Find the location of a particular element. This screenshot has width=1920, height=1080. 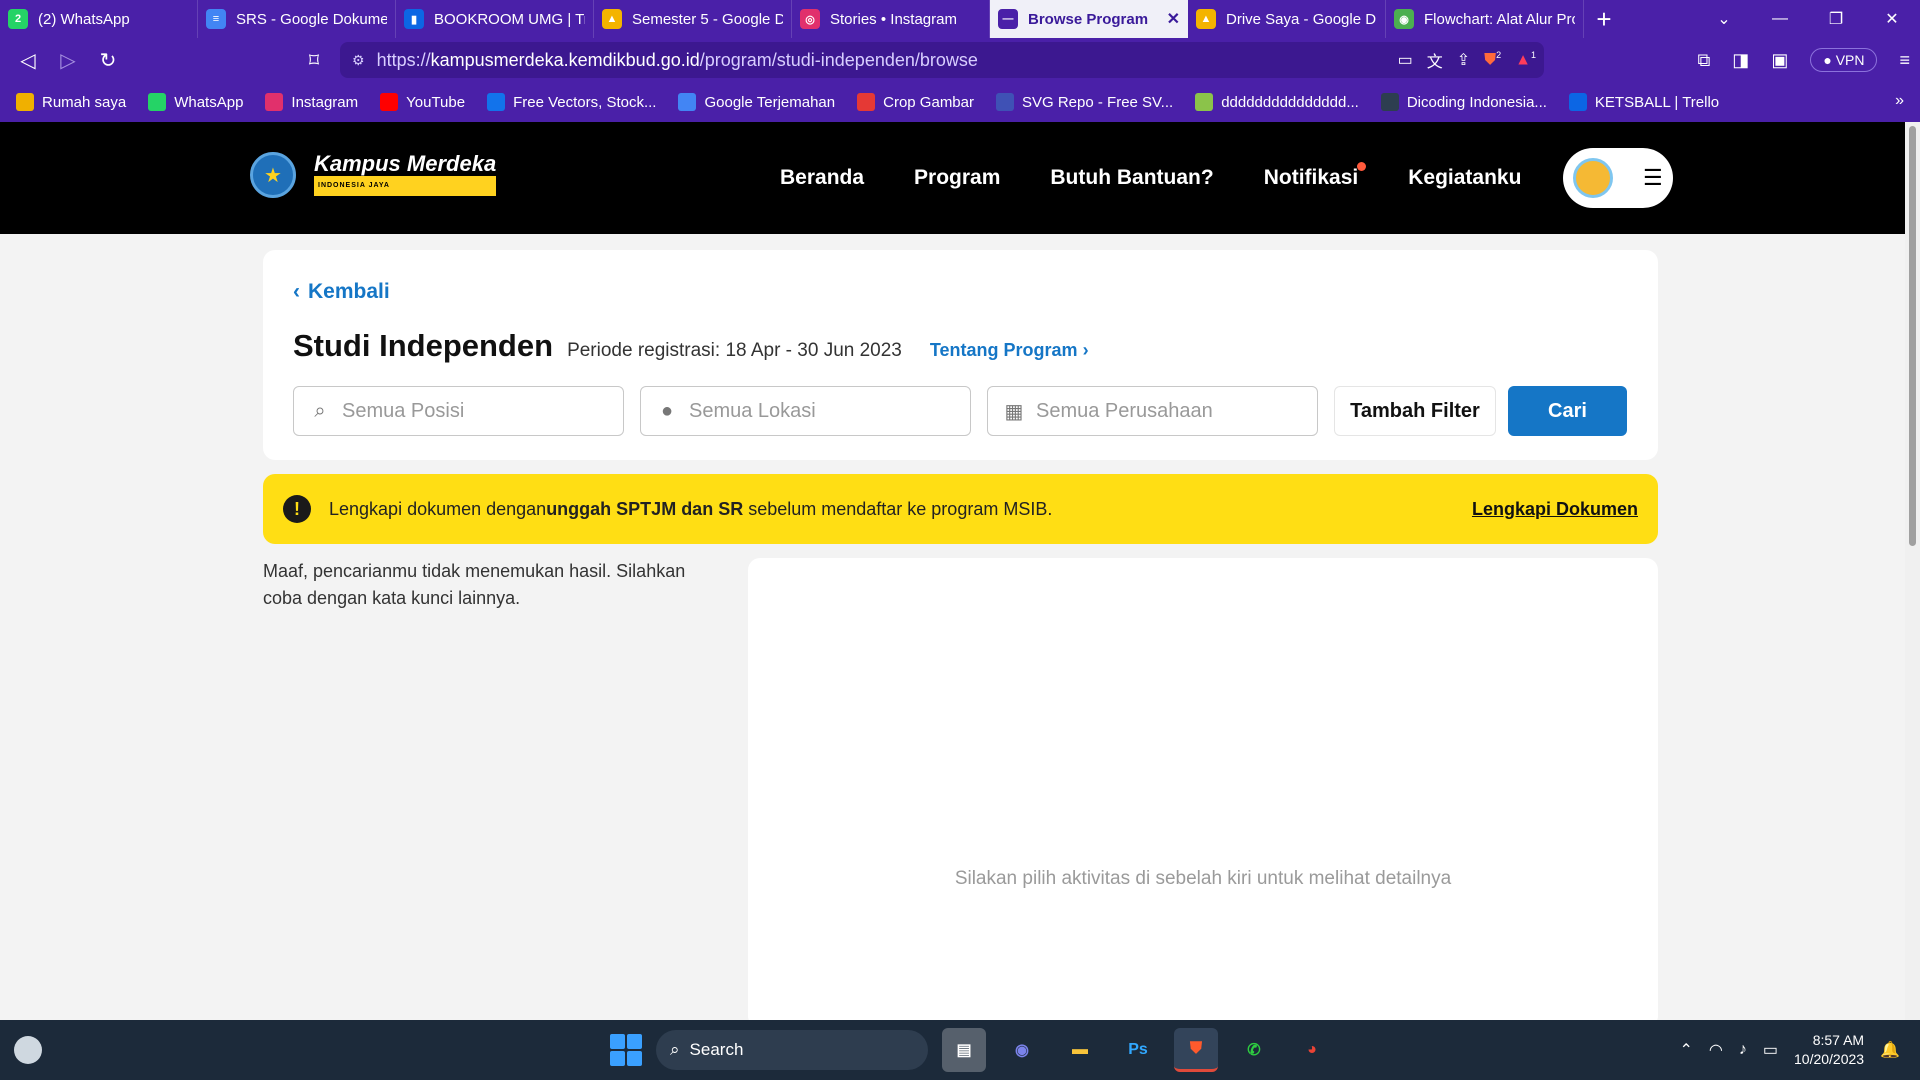

windows-start-icon is located at coordinates (626, 1050).